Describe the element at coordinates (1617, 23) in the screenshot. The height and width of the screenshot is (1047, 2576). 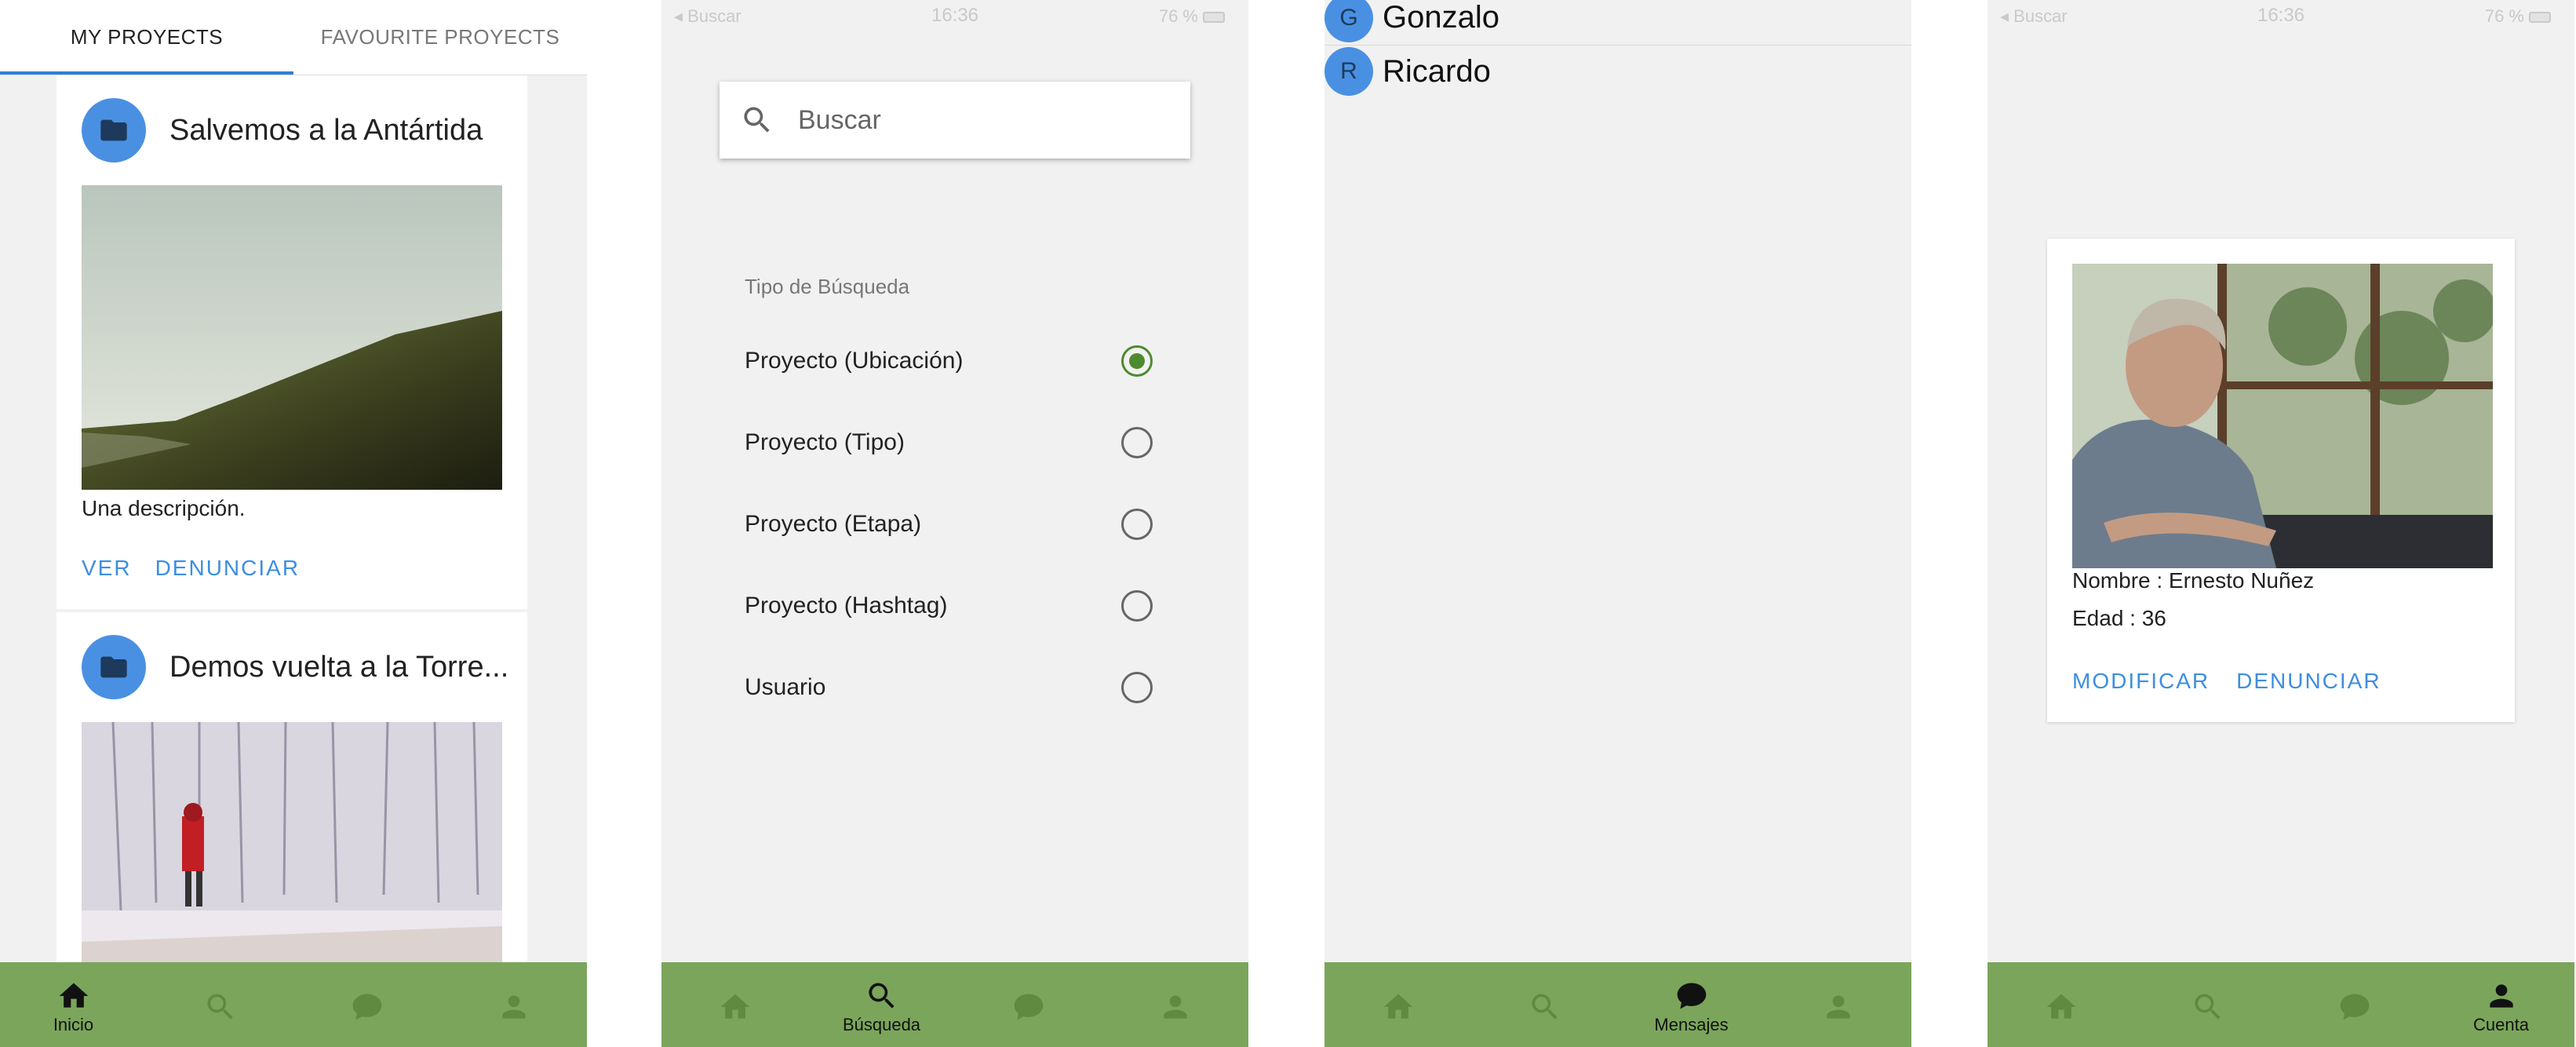
I see `conversation-item: G Gonzalo` at that location.